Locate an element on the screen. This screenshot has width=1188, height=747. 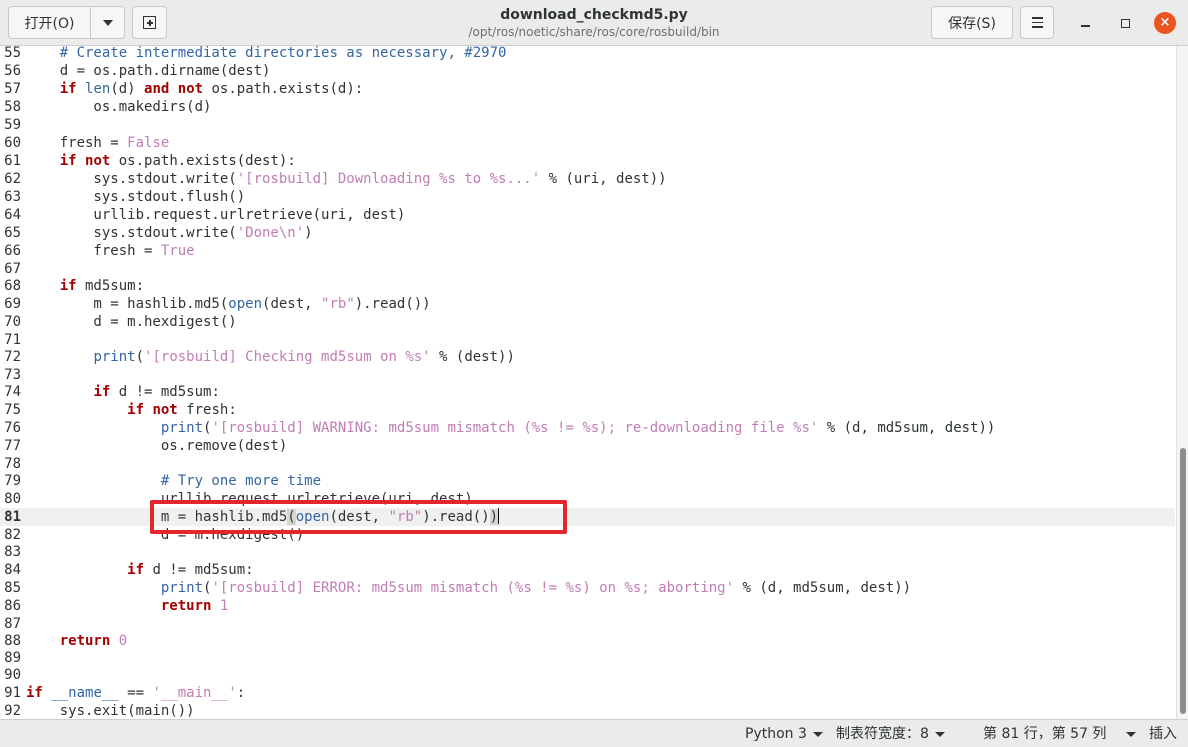
line-number: 92 is located at coordinates (12, 711).